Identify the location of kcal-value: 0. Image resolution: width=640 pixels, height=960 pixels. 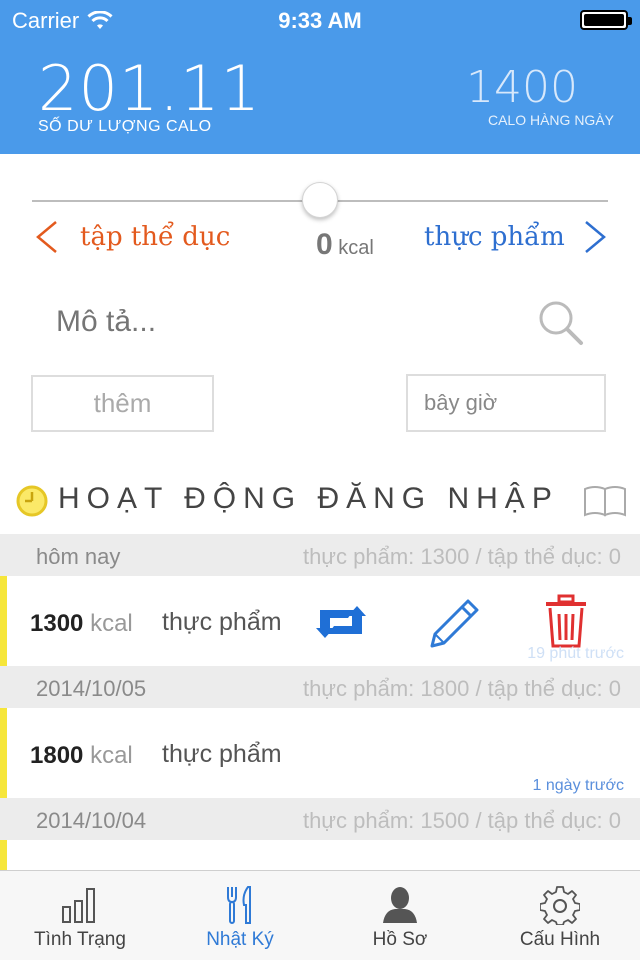
(324, 244).